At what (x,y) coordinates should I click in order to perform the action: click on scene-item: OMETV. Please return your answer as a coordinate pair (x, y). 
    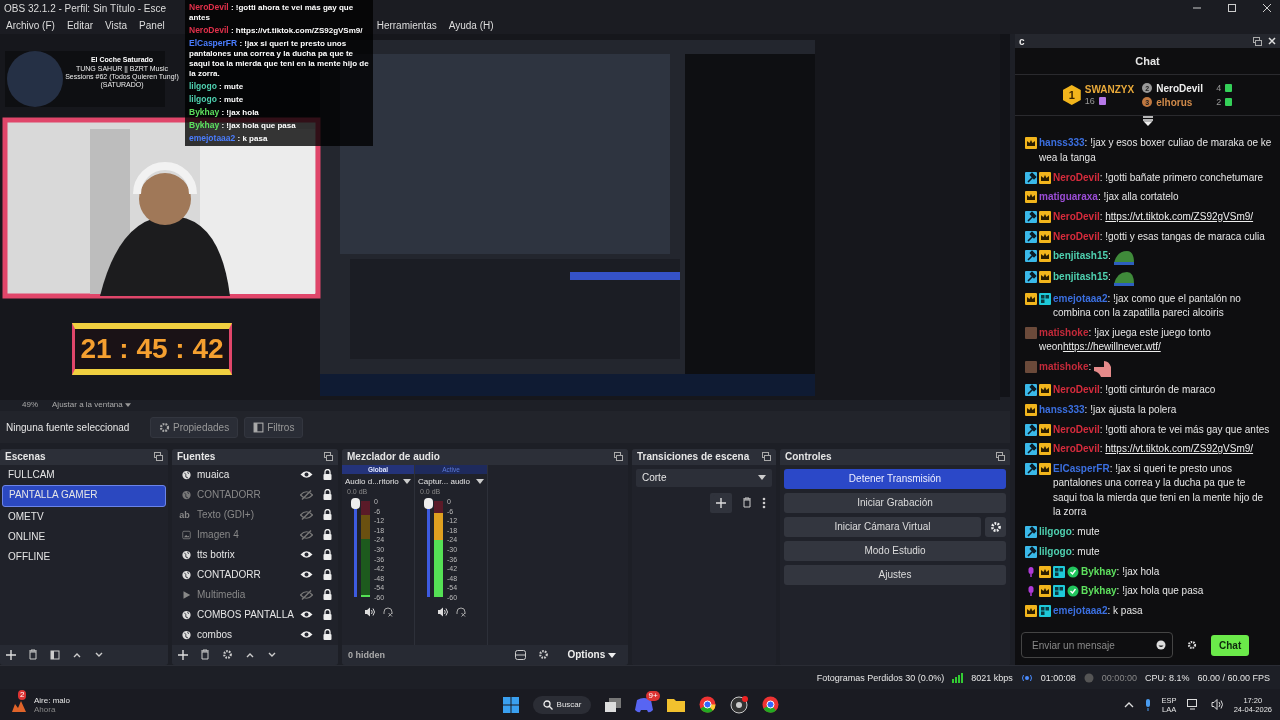
    Looking at the image, I should click on (84, 517).